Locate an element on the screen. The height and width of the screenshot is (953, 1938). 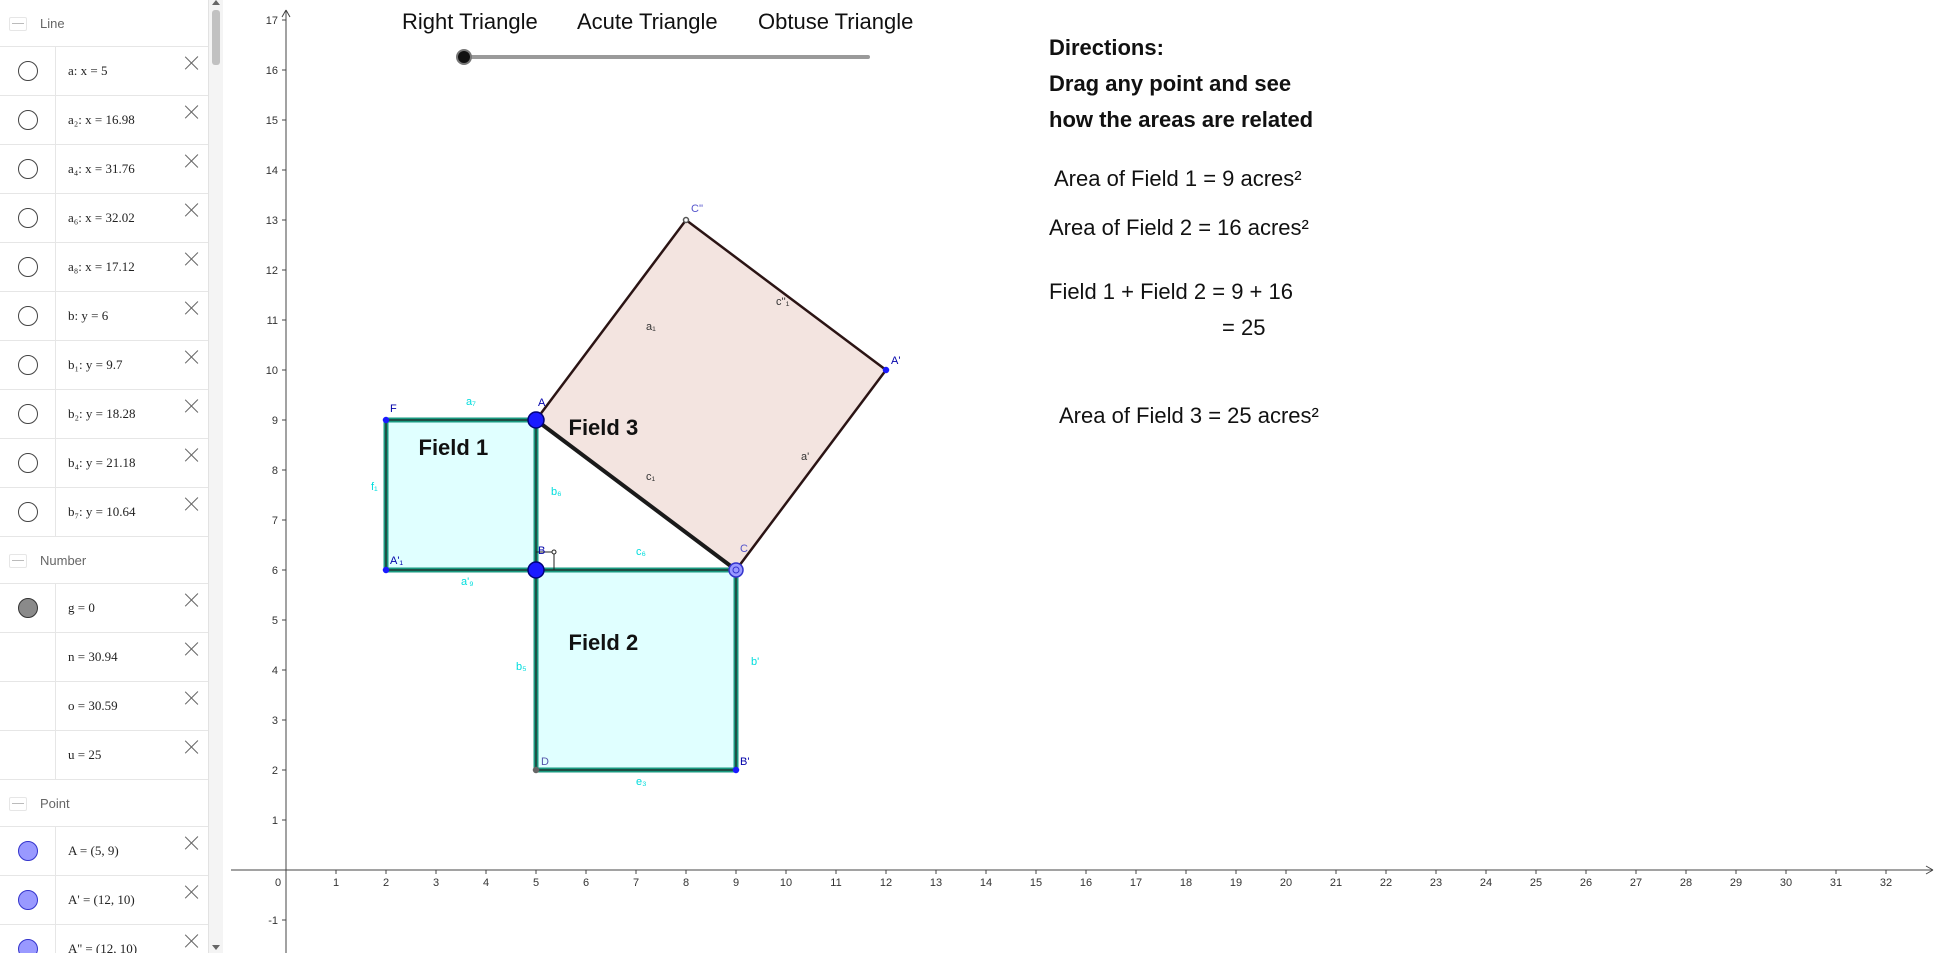
algebra-row: b₁: y = 9.7 is located at coordinates (104, 365).